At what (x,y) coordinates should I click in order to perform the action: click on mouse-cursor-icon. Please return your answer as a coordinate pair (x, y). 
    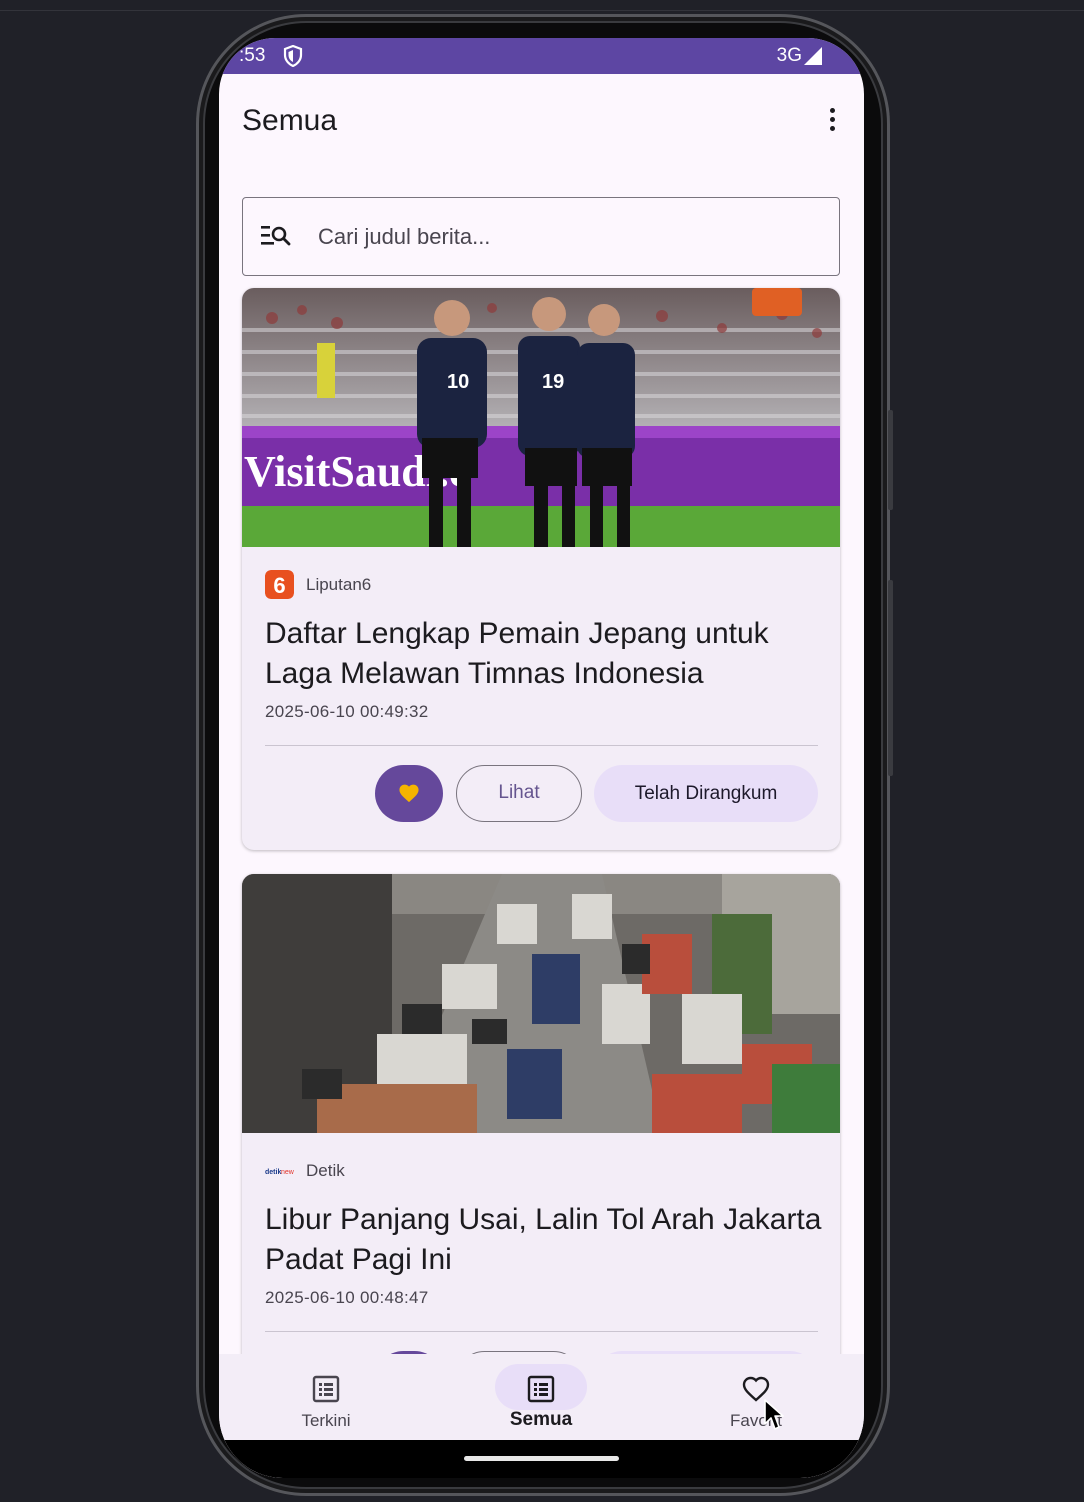
    Looking at the image, I should click on (774, 1414).